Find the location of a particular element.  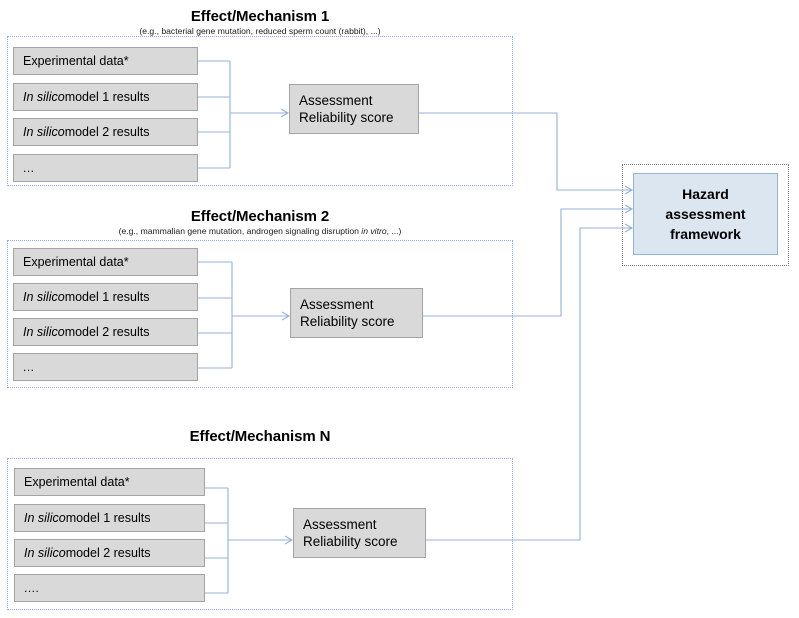

section-2-input-1-label: model 1 results is located at coordinates (107, 297).